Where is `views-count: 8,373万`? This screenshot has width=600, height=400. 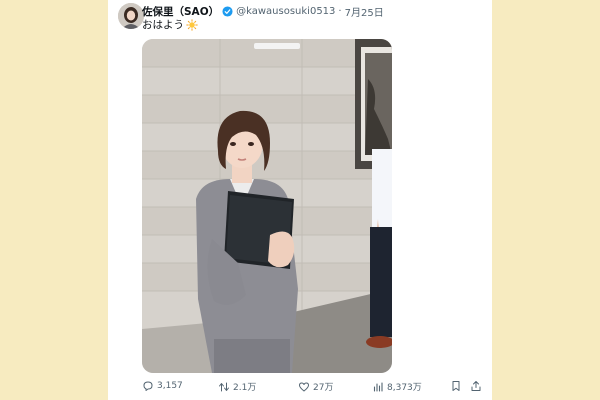 views-count: 8,373万 is located at coordinates (404, 388).